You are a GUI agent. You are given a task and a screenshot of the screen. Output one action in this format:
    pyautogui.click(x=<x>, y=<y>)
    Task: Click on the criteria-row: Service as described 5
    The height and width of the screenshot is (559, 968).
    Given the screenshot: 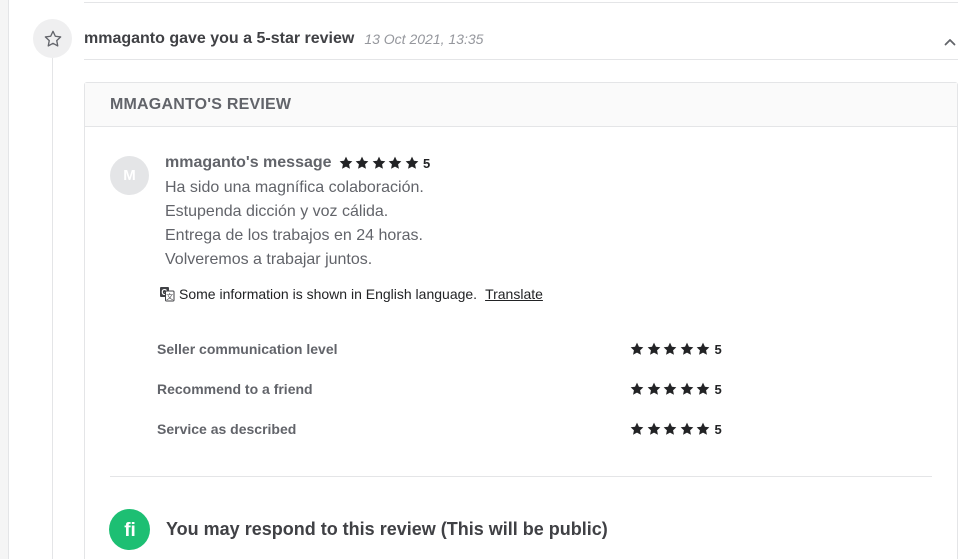 What is the action you would take?
    pyautogui.click(x=457, y=439)
    